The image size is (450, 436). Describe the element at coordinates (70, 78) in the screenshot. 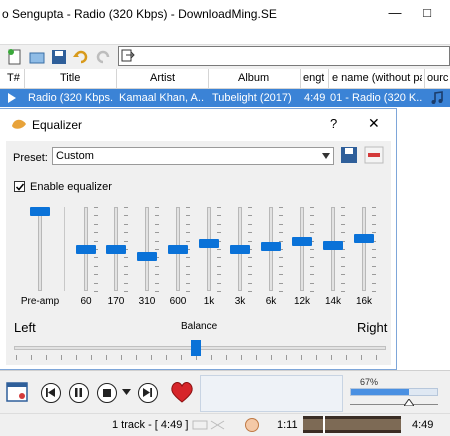

I see `col-title: Title` at that location.